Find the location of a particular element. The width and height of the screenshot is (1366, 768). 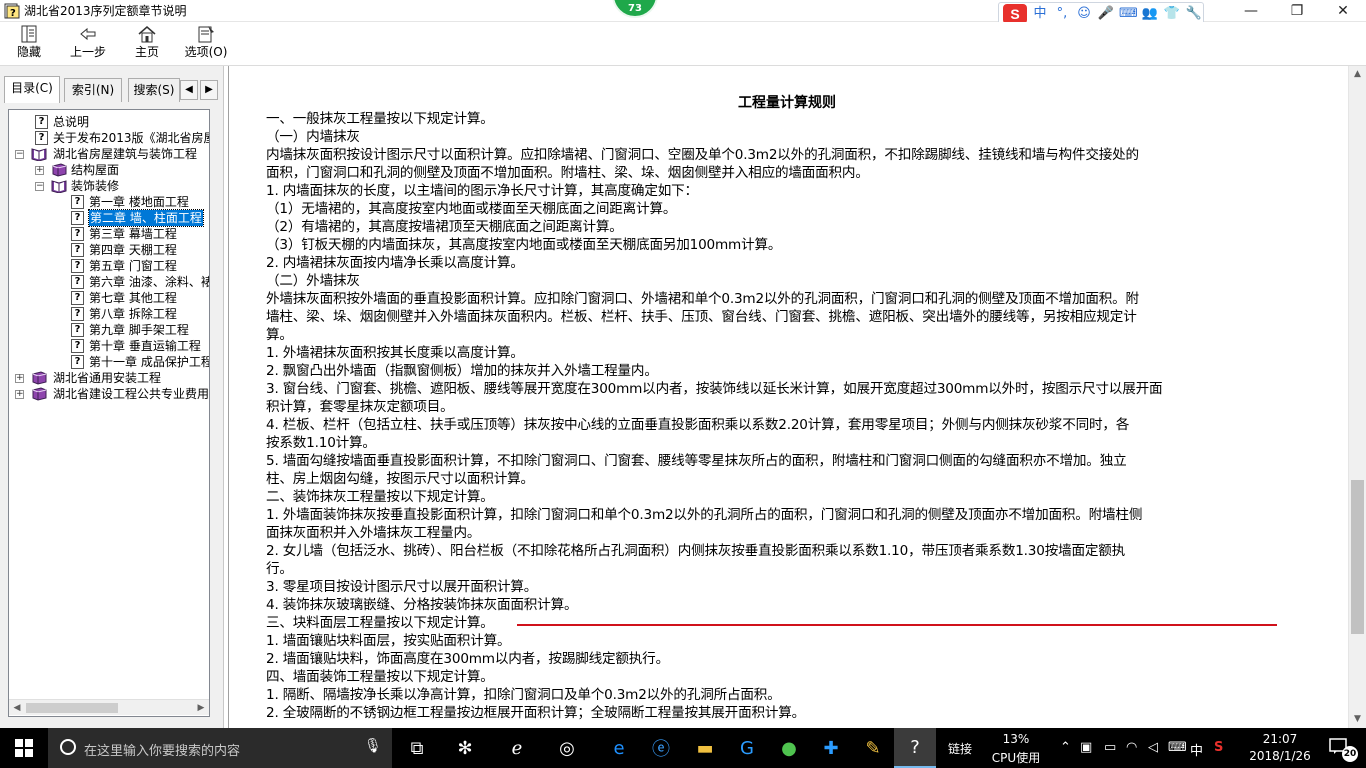

tree-item: + 湖北省建设工程公共专业费用 is located at coordinates (109, 394).